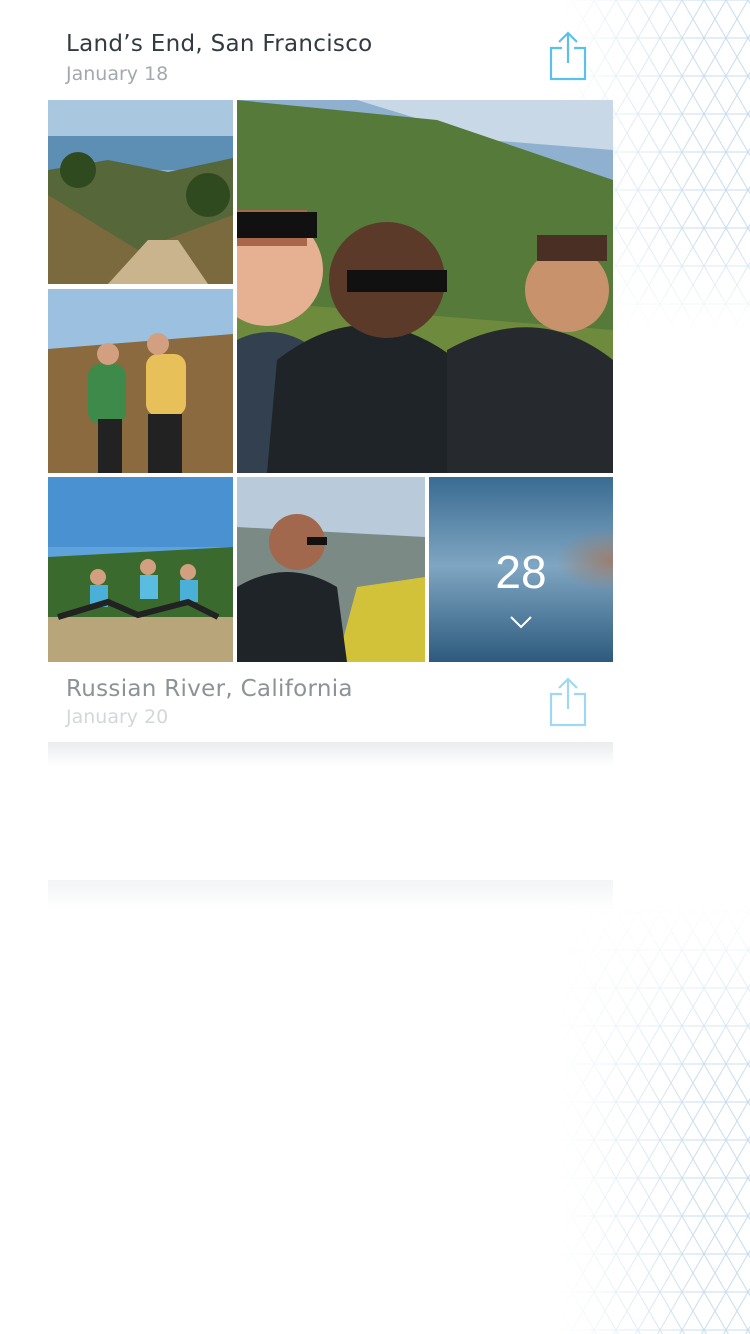  I want to click on section-title: Russian River, California, so click(209, 689).